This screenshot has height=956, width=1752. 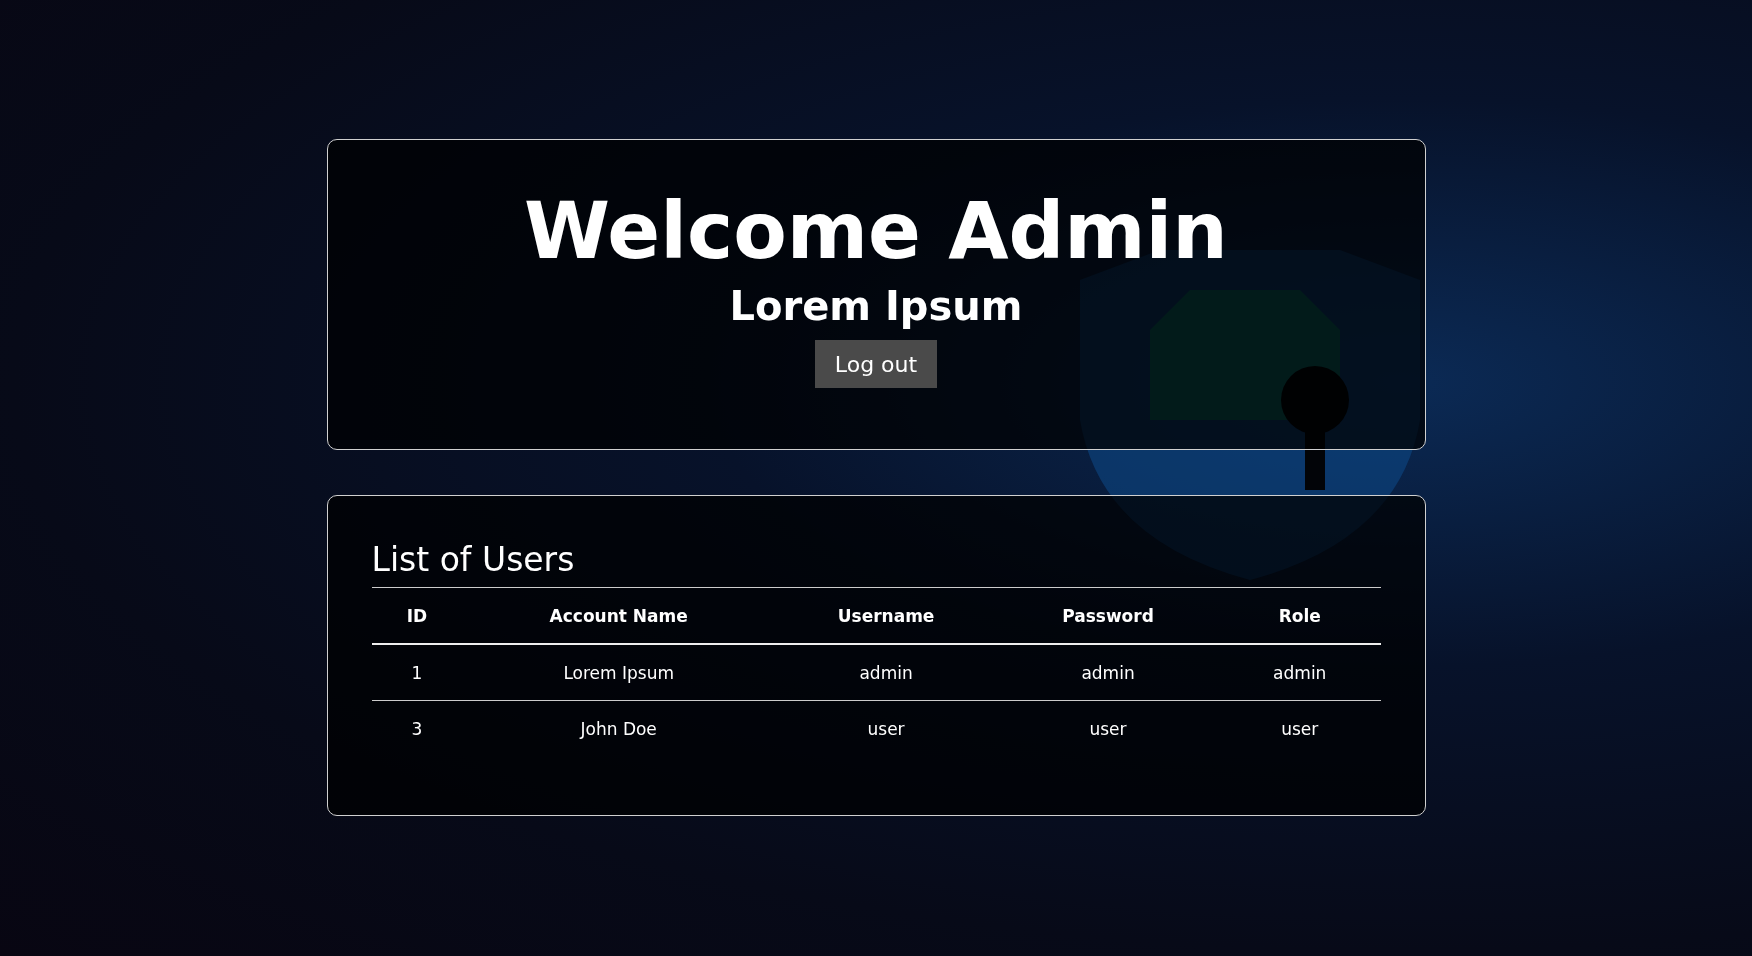 I want to click on table-cell: Lorem Ipsum, so click(x=619, y=672).